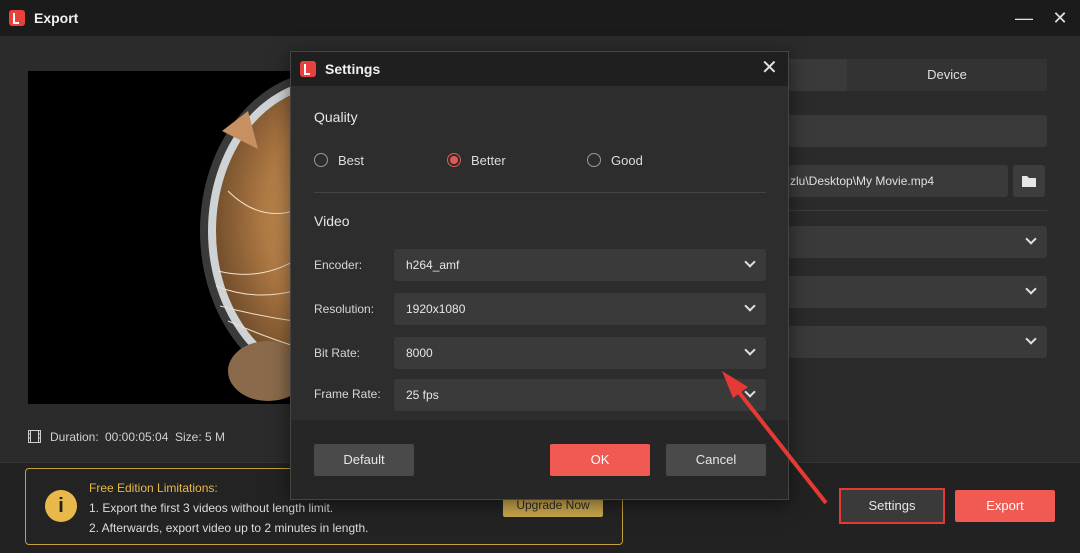 The height and width of the screenshot is (553, 1080). I want to click on tab-device: Device, so click(947, 75).